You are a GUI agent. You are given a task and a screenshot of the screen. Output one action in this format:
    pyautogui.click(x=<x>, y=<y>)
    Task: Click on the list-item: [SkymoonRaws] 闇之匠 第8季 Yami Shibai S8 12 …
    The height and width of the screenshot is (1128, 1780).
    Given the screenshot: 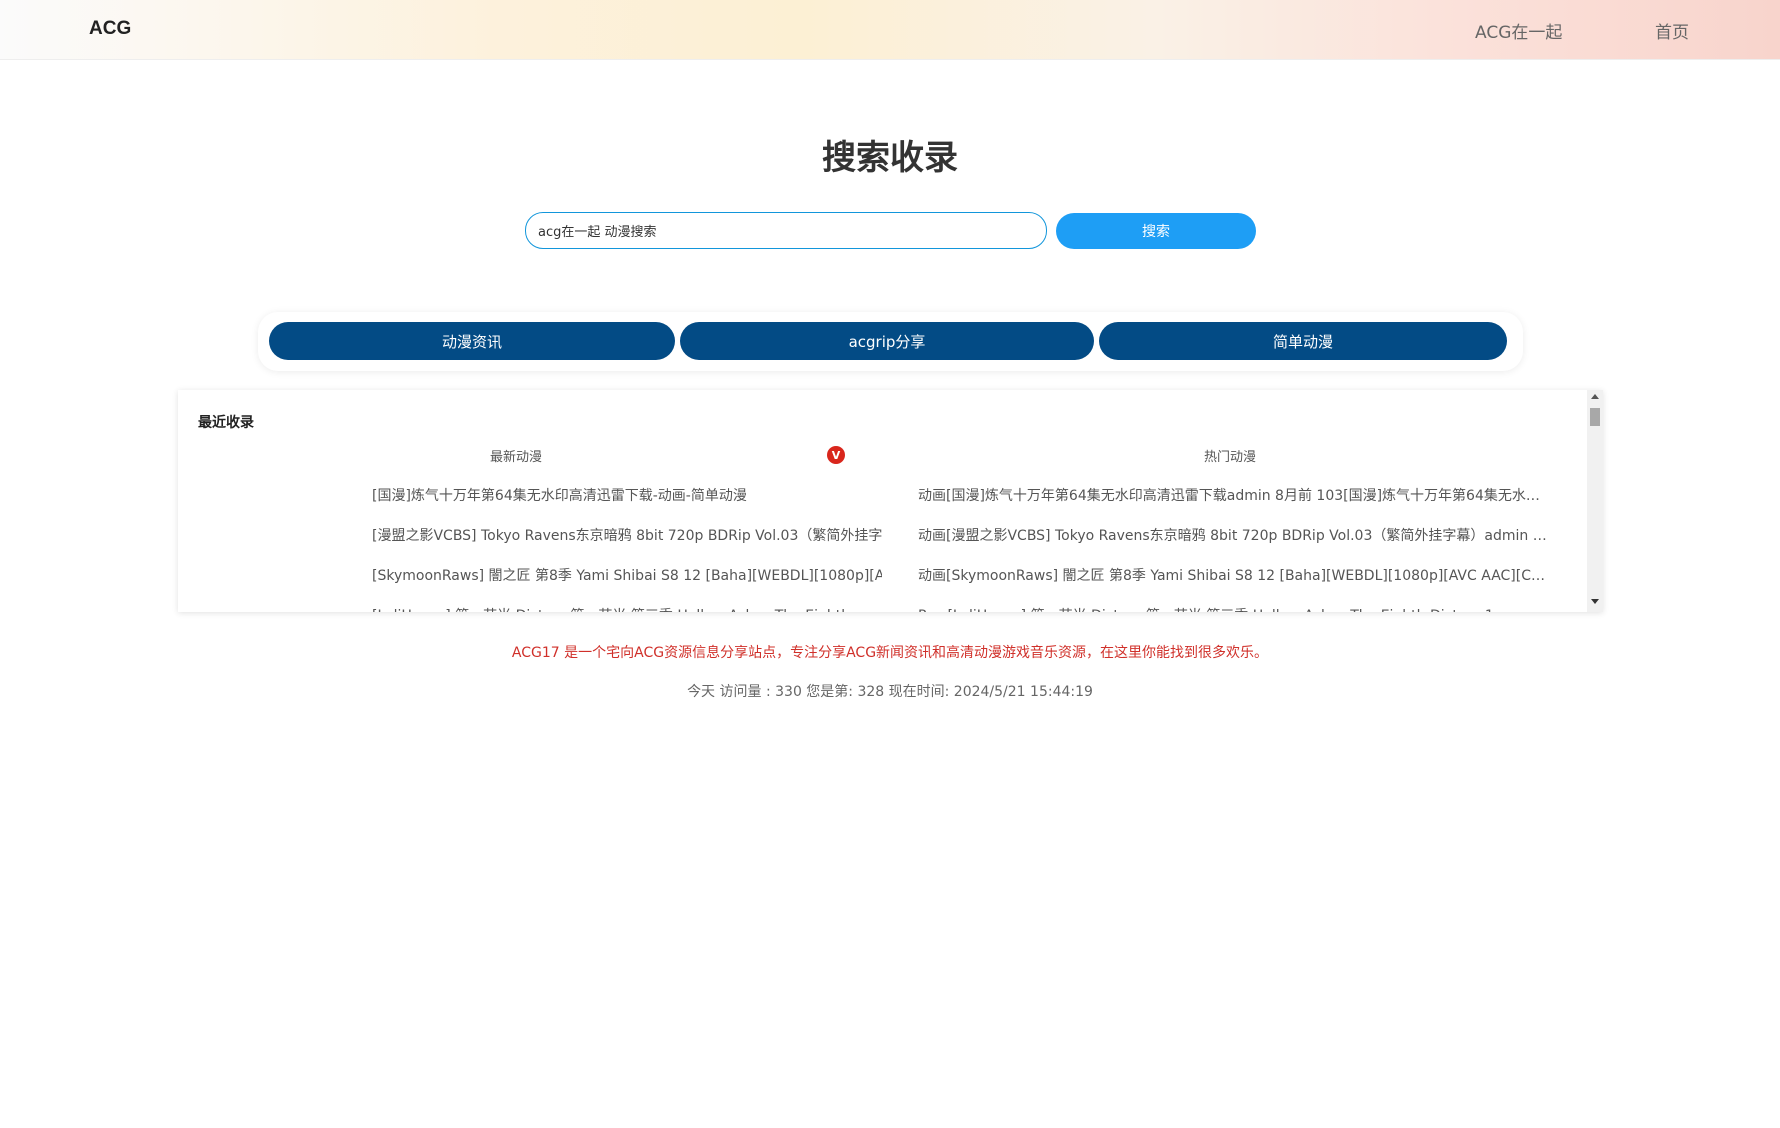 What is the action you would take?
    pyautogui.click(x=627, y=576)
    